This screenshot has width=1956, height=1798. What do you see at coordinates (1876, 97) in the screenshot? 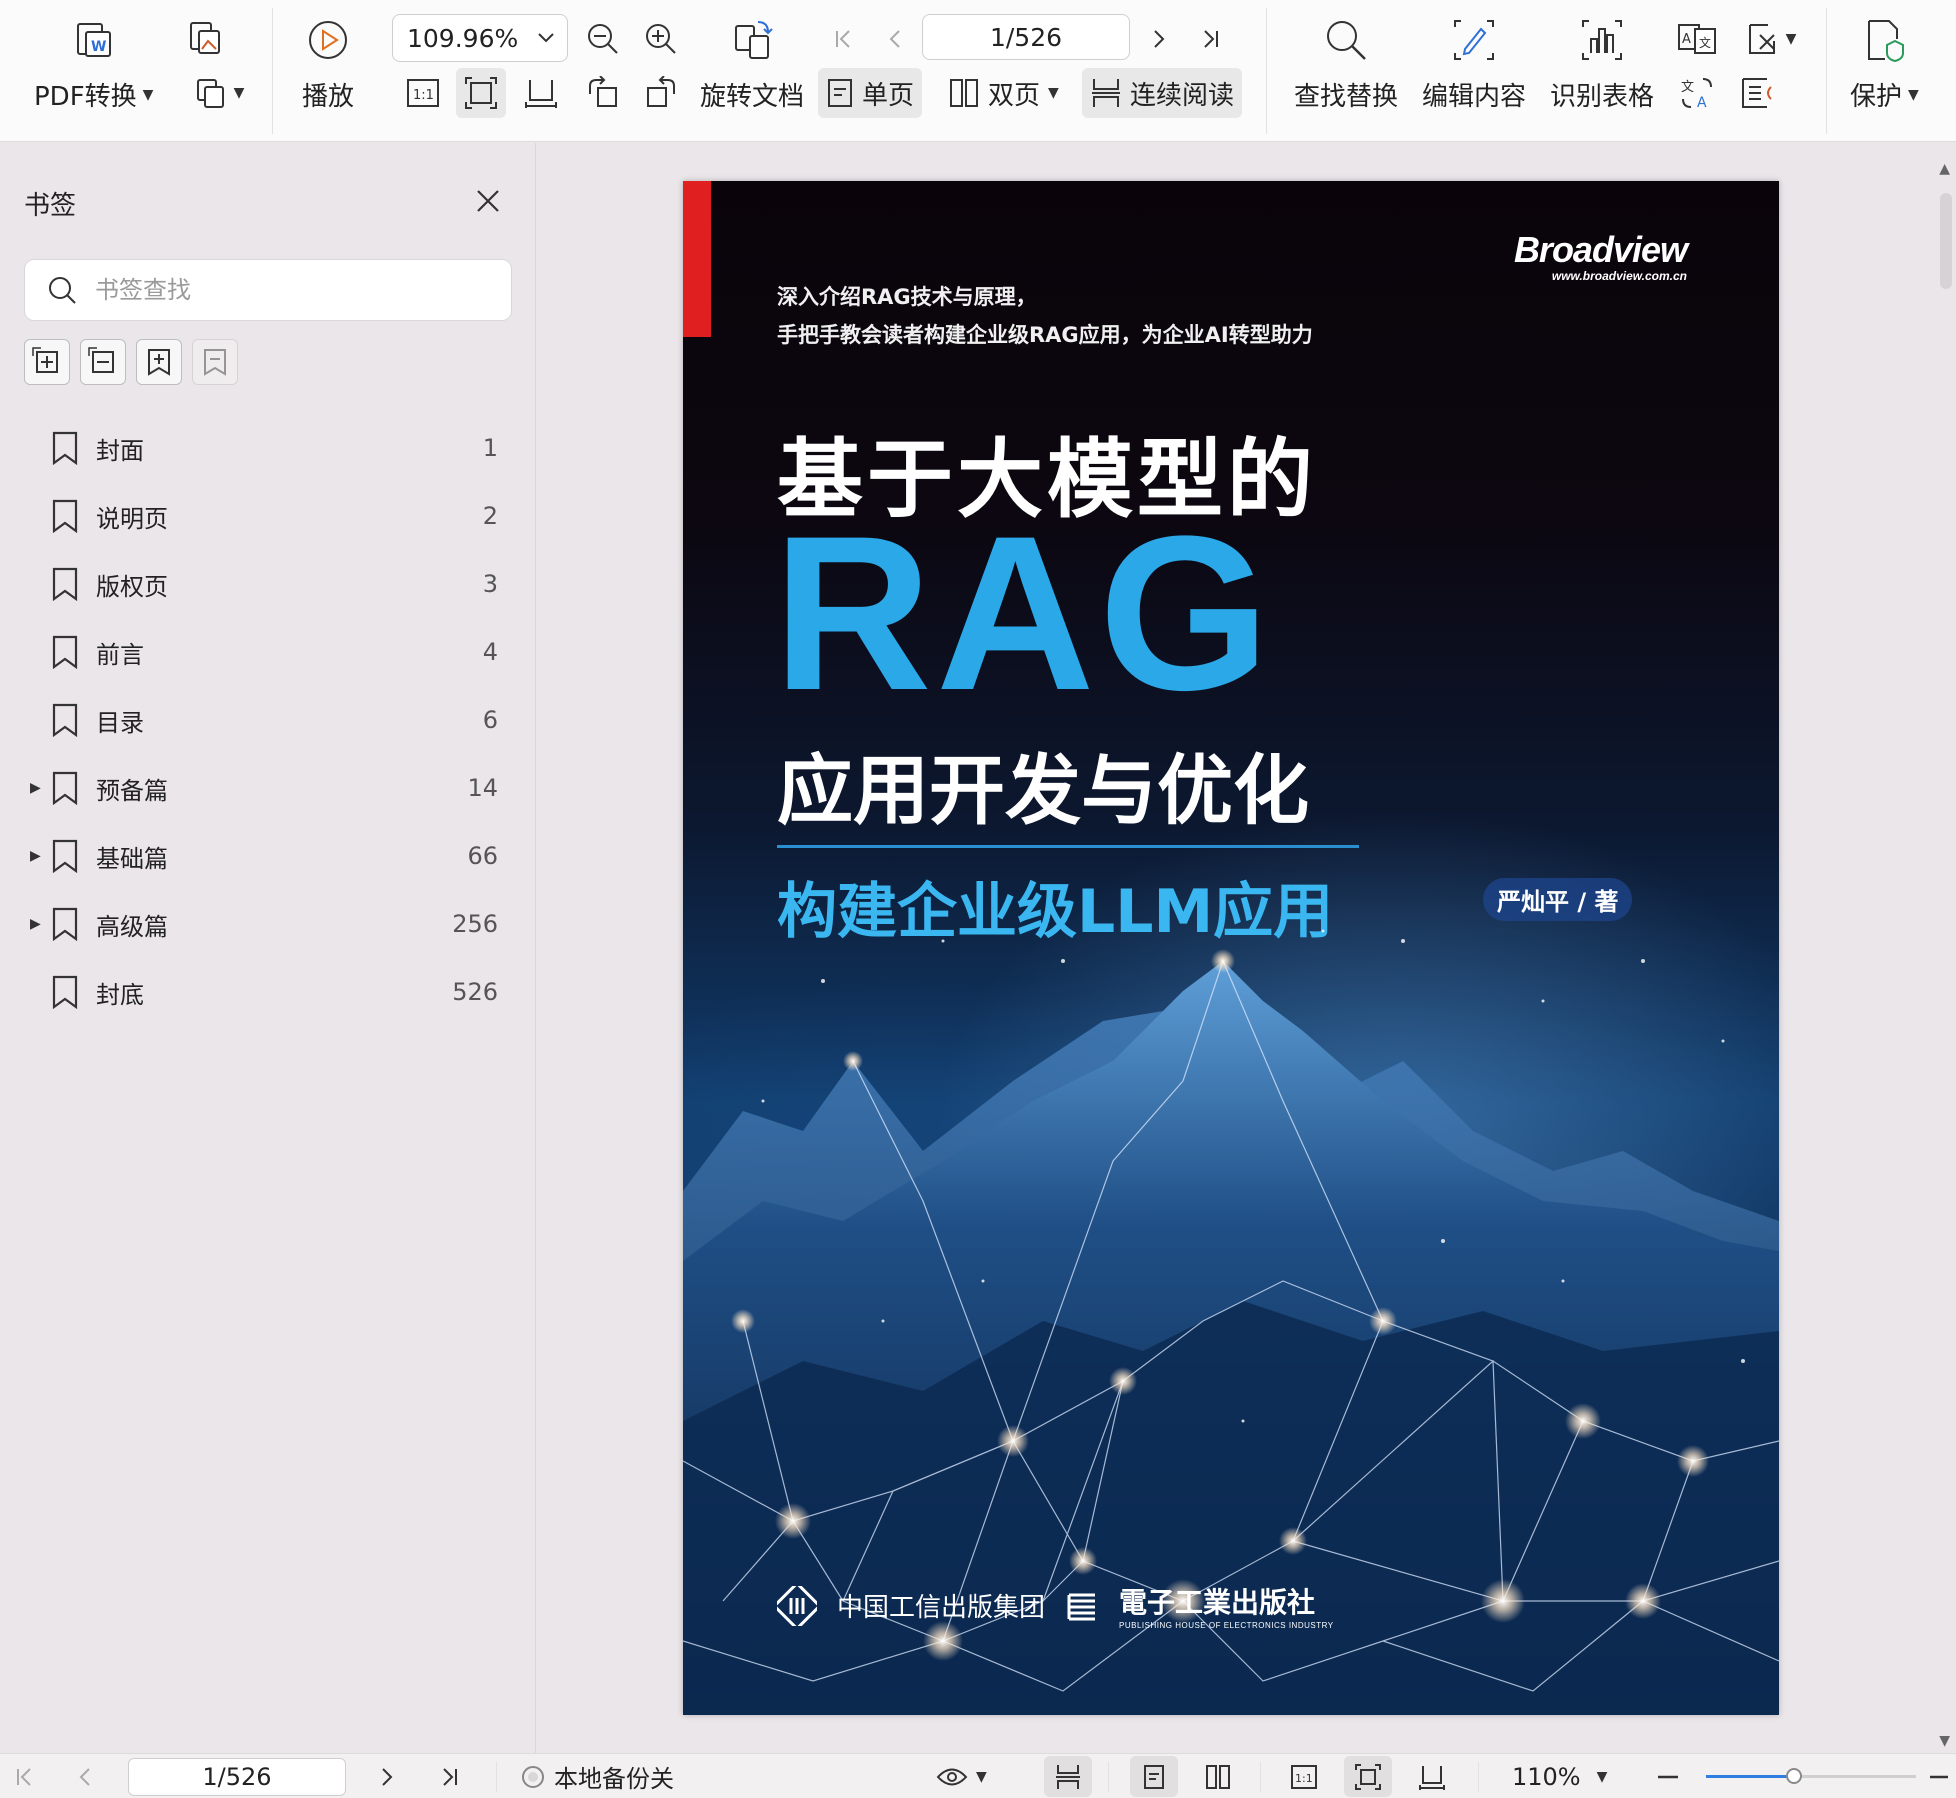
I see `protect-label: 保护` at bounding box center [1876, 97].